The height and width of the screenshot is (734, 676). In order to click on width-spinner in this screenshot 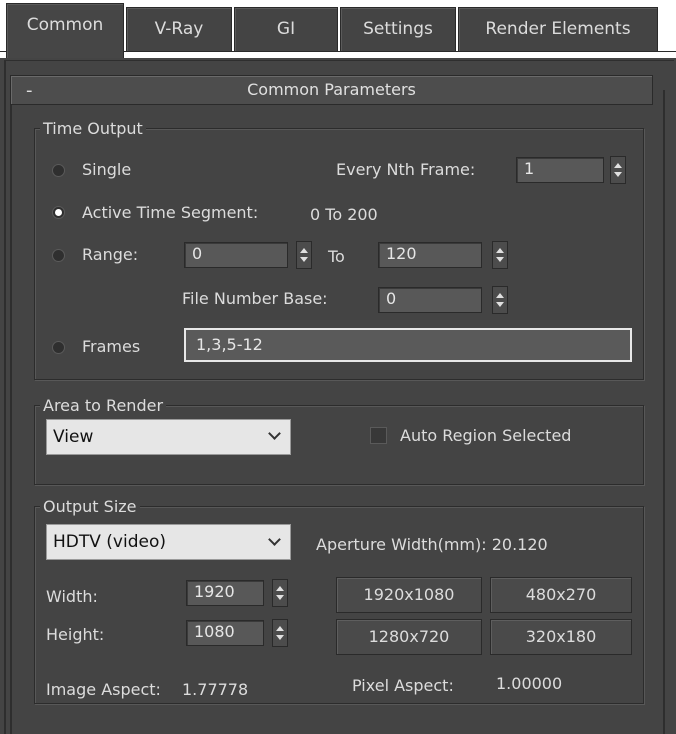, I will do `click(280, 593)`.